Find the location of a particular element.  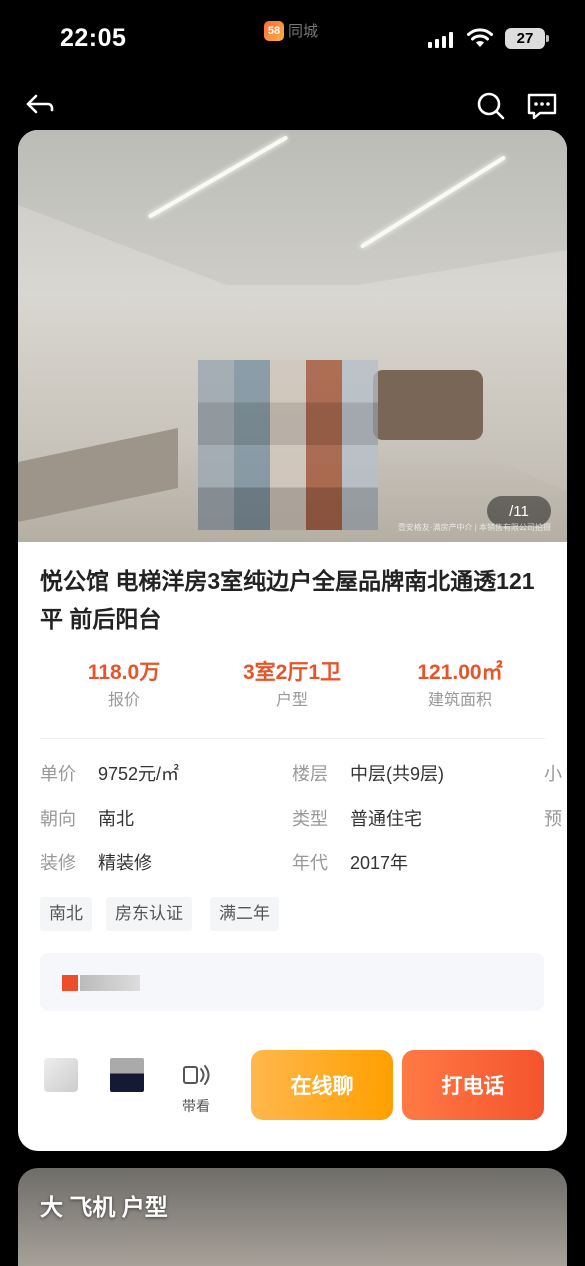

attr-decoration-value: 精装修 is located at coordinates (125, 863).